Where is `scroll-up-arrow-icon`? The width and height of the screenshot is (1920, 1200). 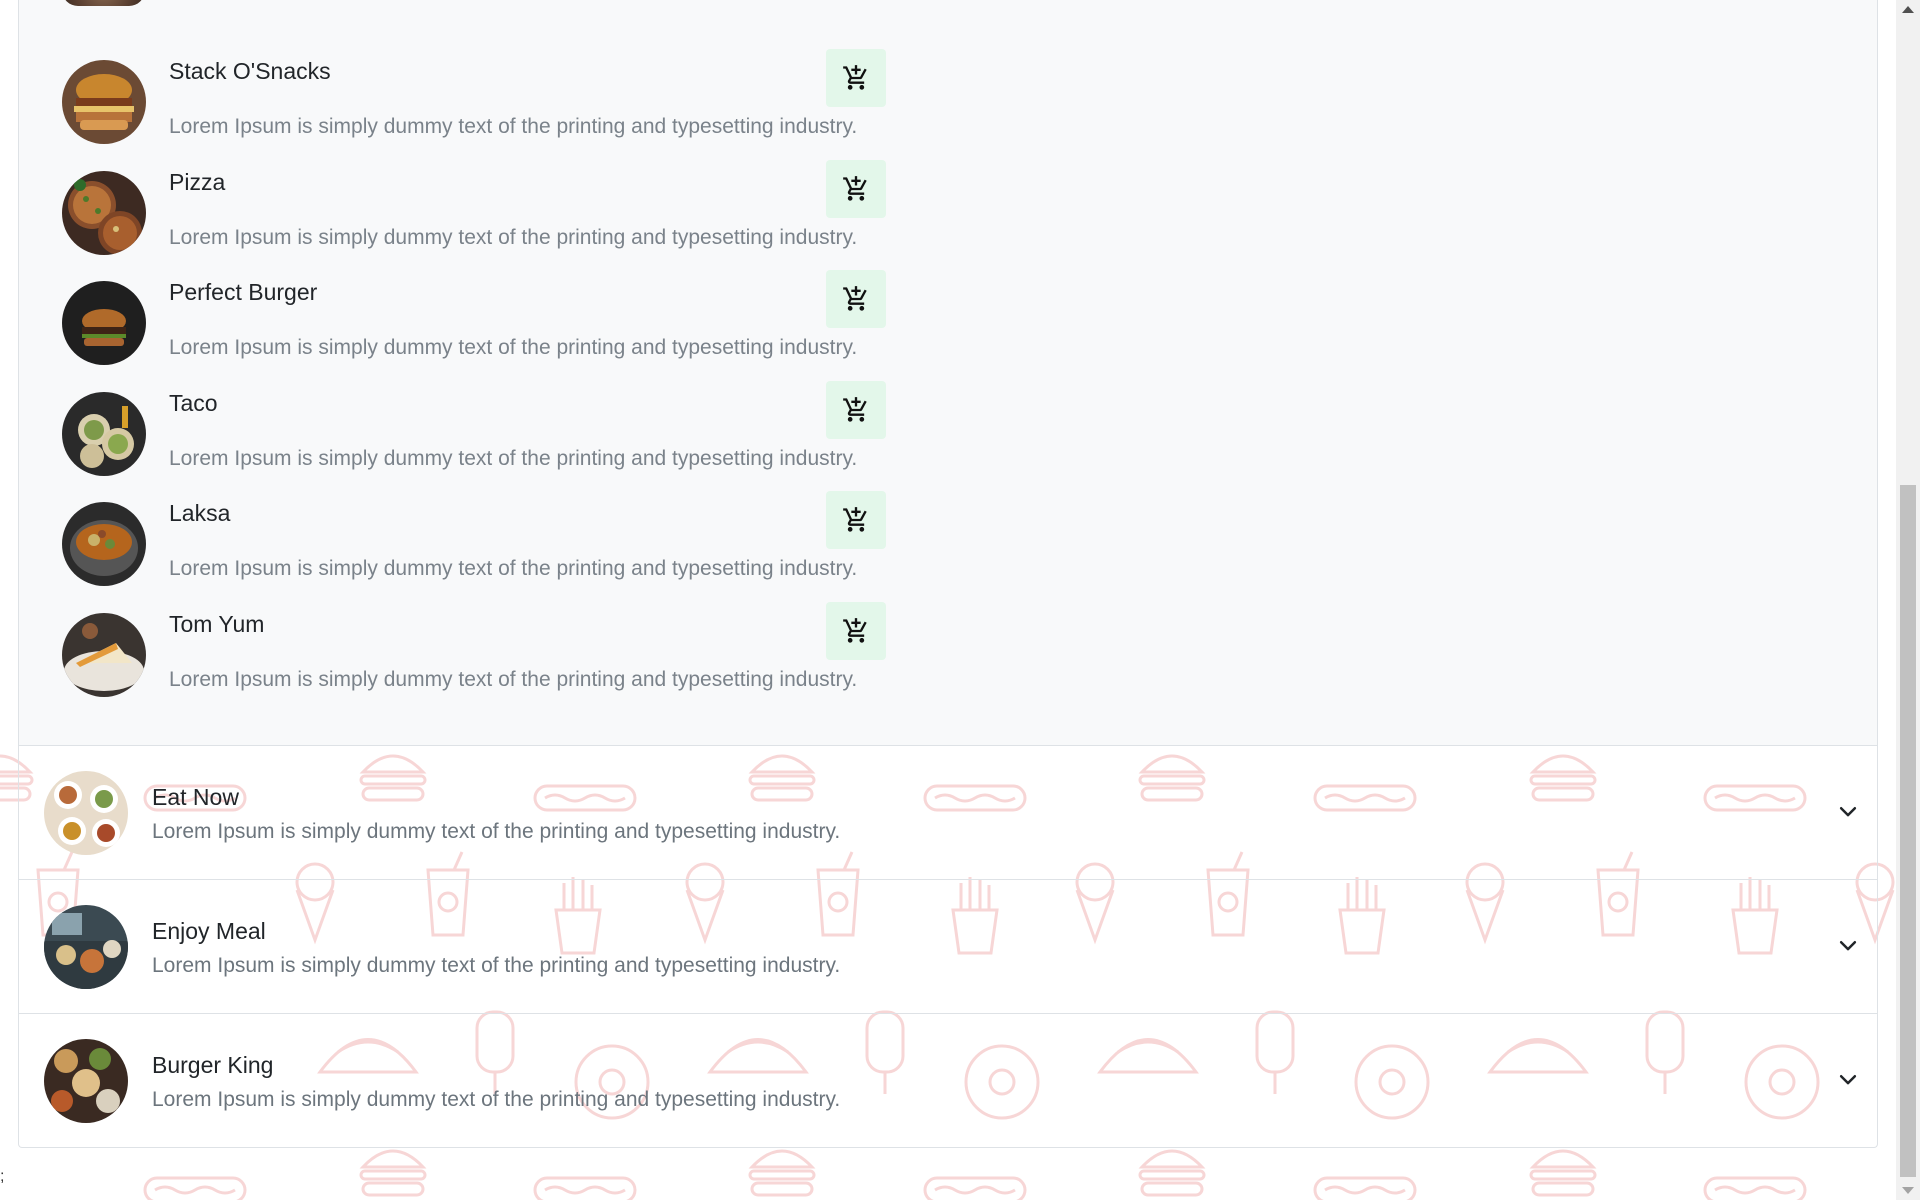 scroll-up-arrow-icon is located at coordinates (1908, 9).